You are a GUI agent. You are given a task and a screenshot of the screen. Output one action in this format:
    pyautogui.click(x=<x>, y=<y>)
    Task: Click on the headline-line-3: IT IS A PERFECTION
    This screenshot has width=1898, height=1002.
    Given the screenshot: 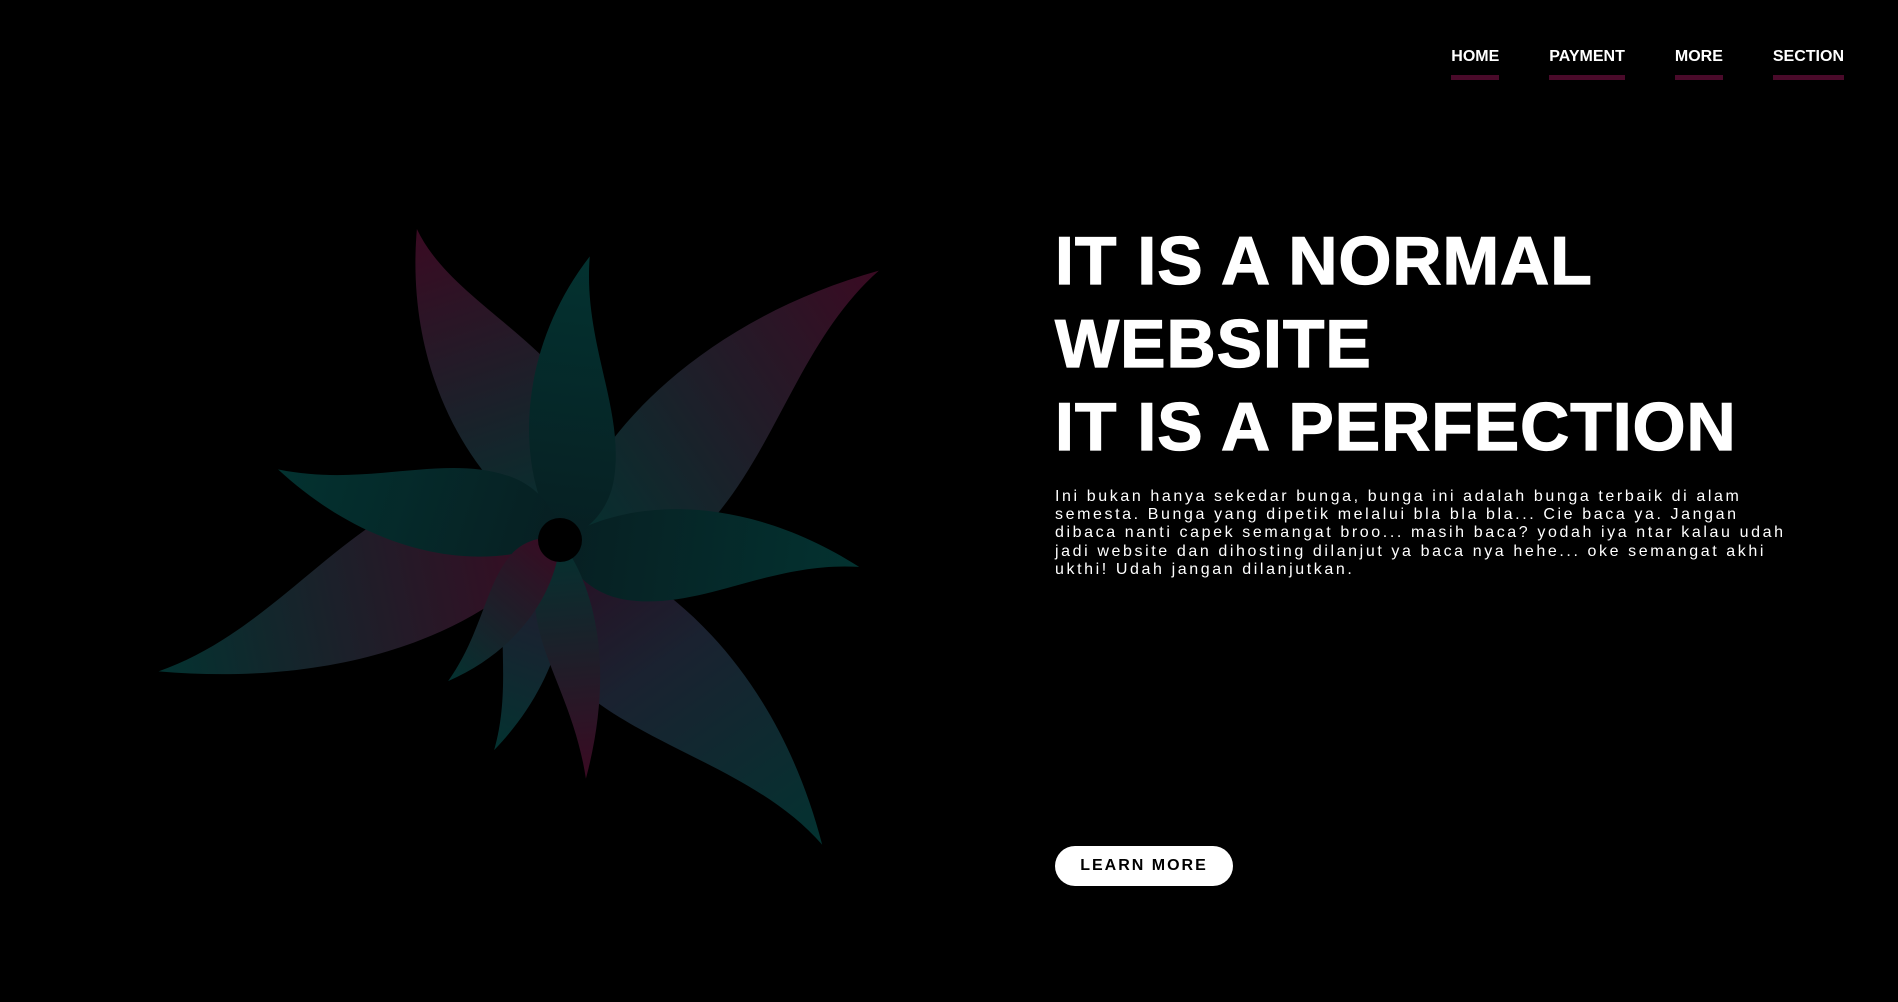 What is the action you would take?
    pyautogui.click(x=1395, y=426)
    